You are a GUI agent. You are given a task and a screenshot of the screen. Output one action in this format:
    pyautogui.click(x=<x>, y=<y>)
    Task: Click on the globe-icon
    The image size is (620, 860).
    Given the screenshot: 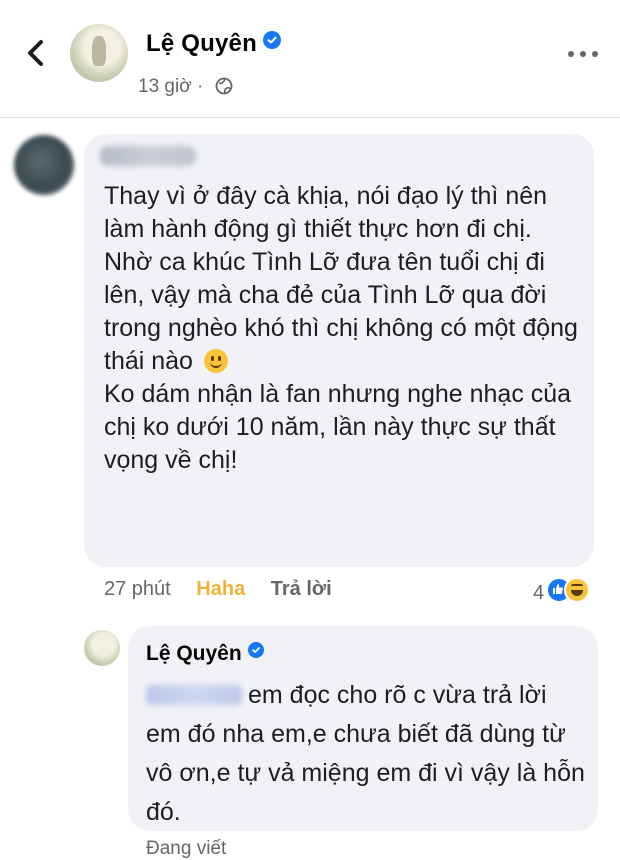 What is the action you would take?
    pyautogui.click(x=224, y=89)
    